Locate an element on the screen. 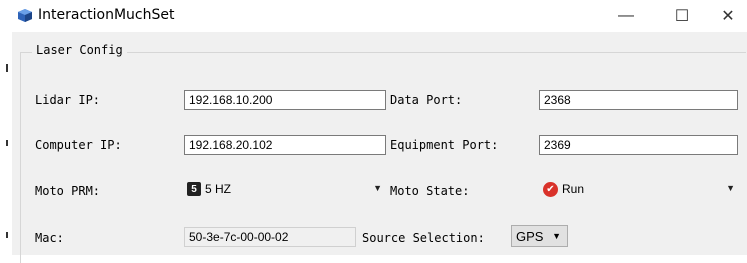  window-left-edge is located at coordinates (6, 143).